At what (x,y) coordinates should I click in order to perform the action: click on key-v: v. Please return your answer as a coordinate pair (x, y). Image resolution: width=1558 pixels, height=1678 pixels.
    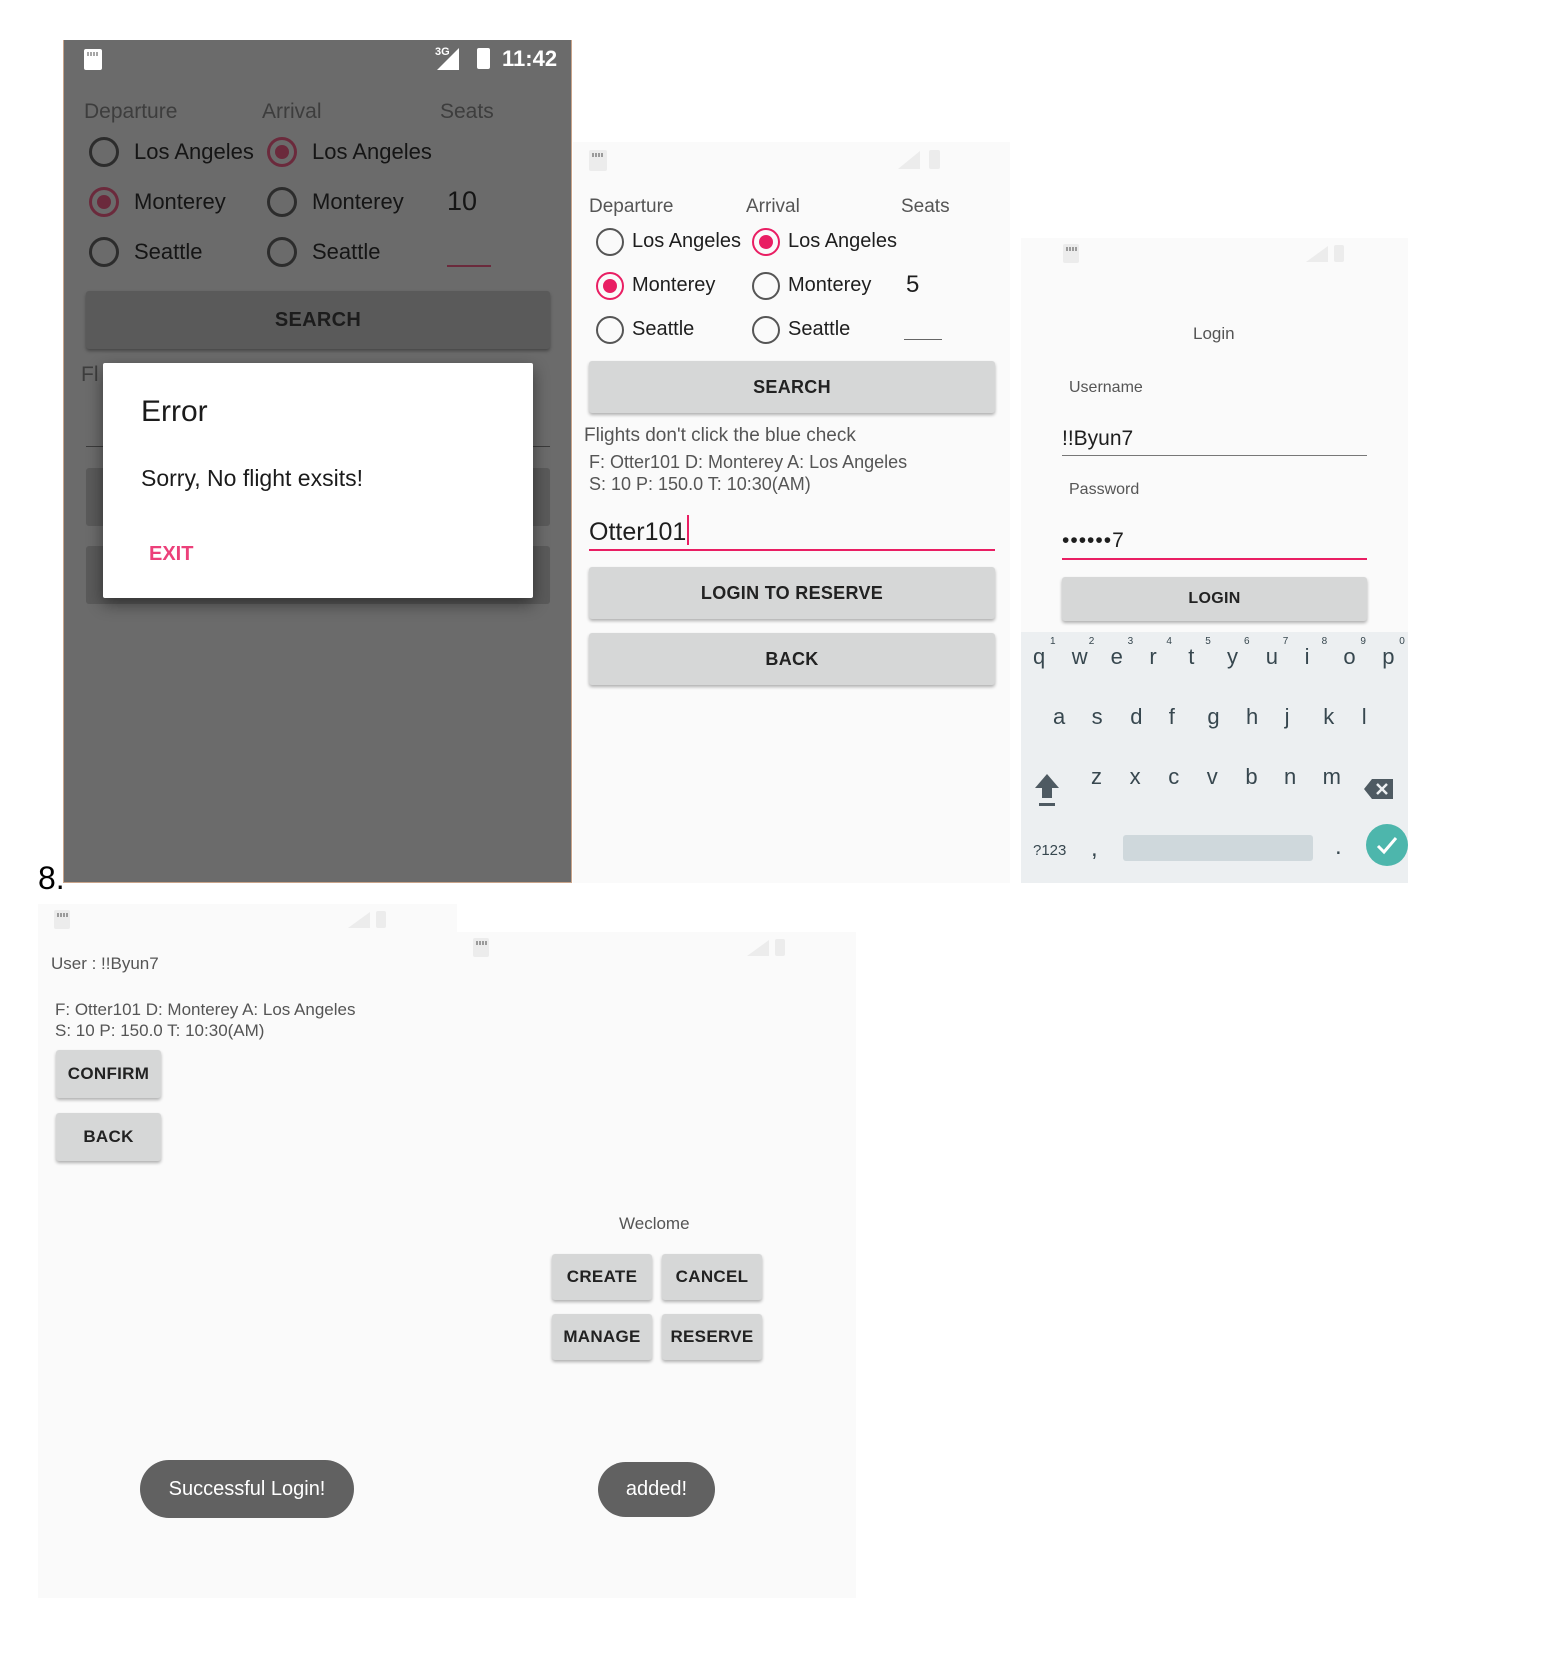
    Looking at the image, I should click on (1212, 777).